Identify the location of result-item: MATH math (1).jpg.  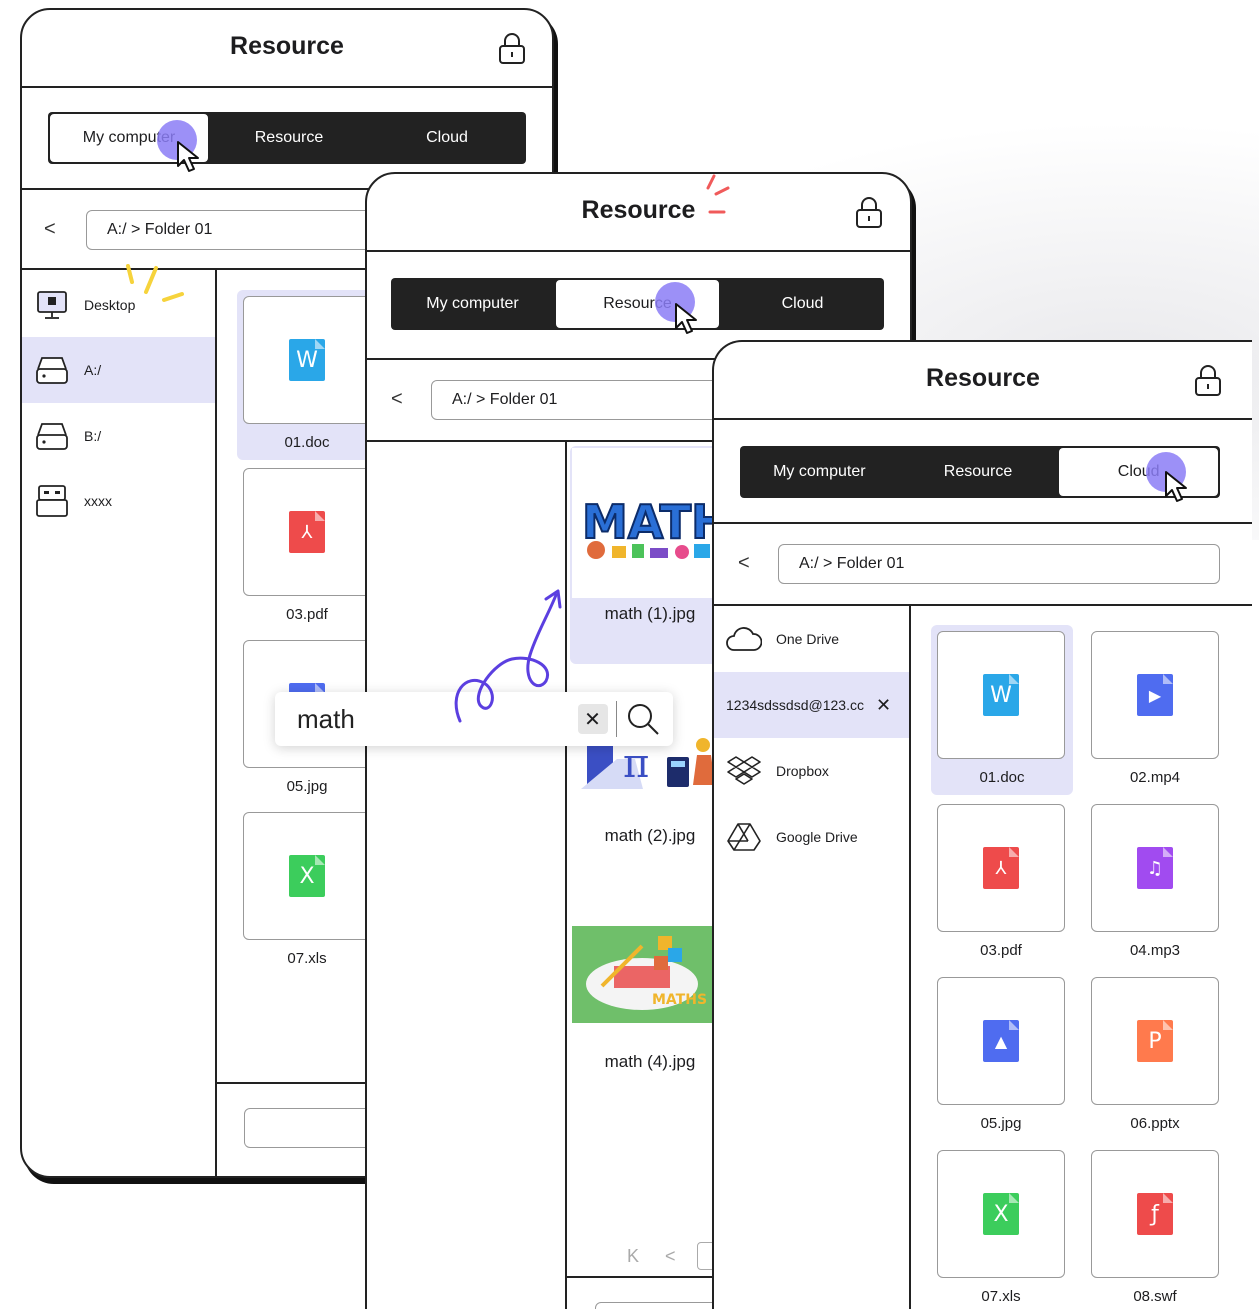
(650, 555).